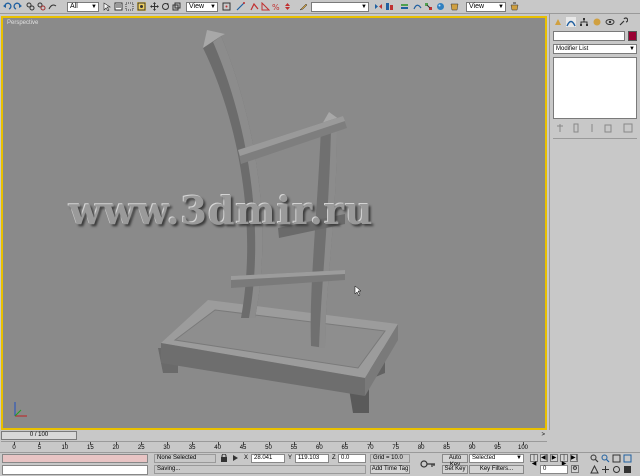 The width and height of the screenshot is (640, 476). Describe the element at coordinates (584, 22) in the screenshot. I see `hierarchy-tab-icon` at that location.